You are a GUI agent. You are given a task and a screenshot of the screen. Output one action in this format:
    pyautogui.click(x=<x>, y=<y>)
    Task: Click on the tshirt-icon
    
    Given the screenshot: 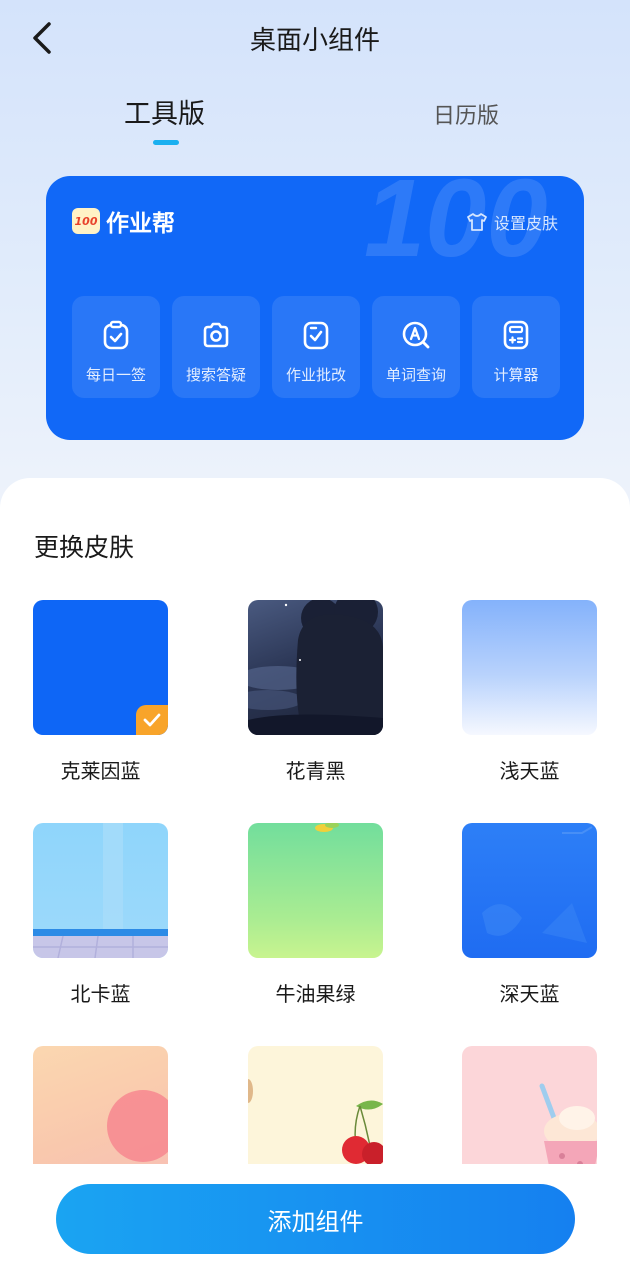 What is the action you would take?
    pyautogui.click(x=477, y=222)
    